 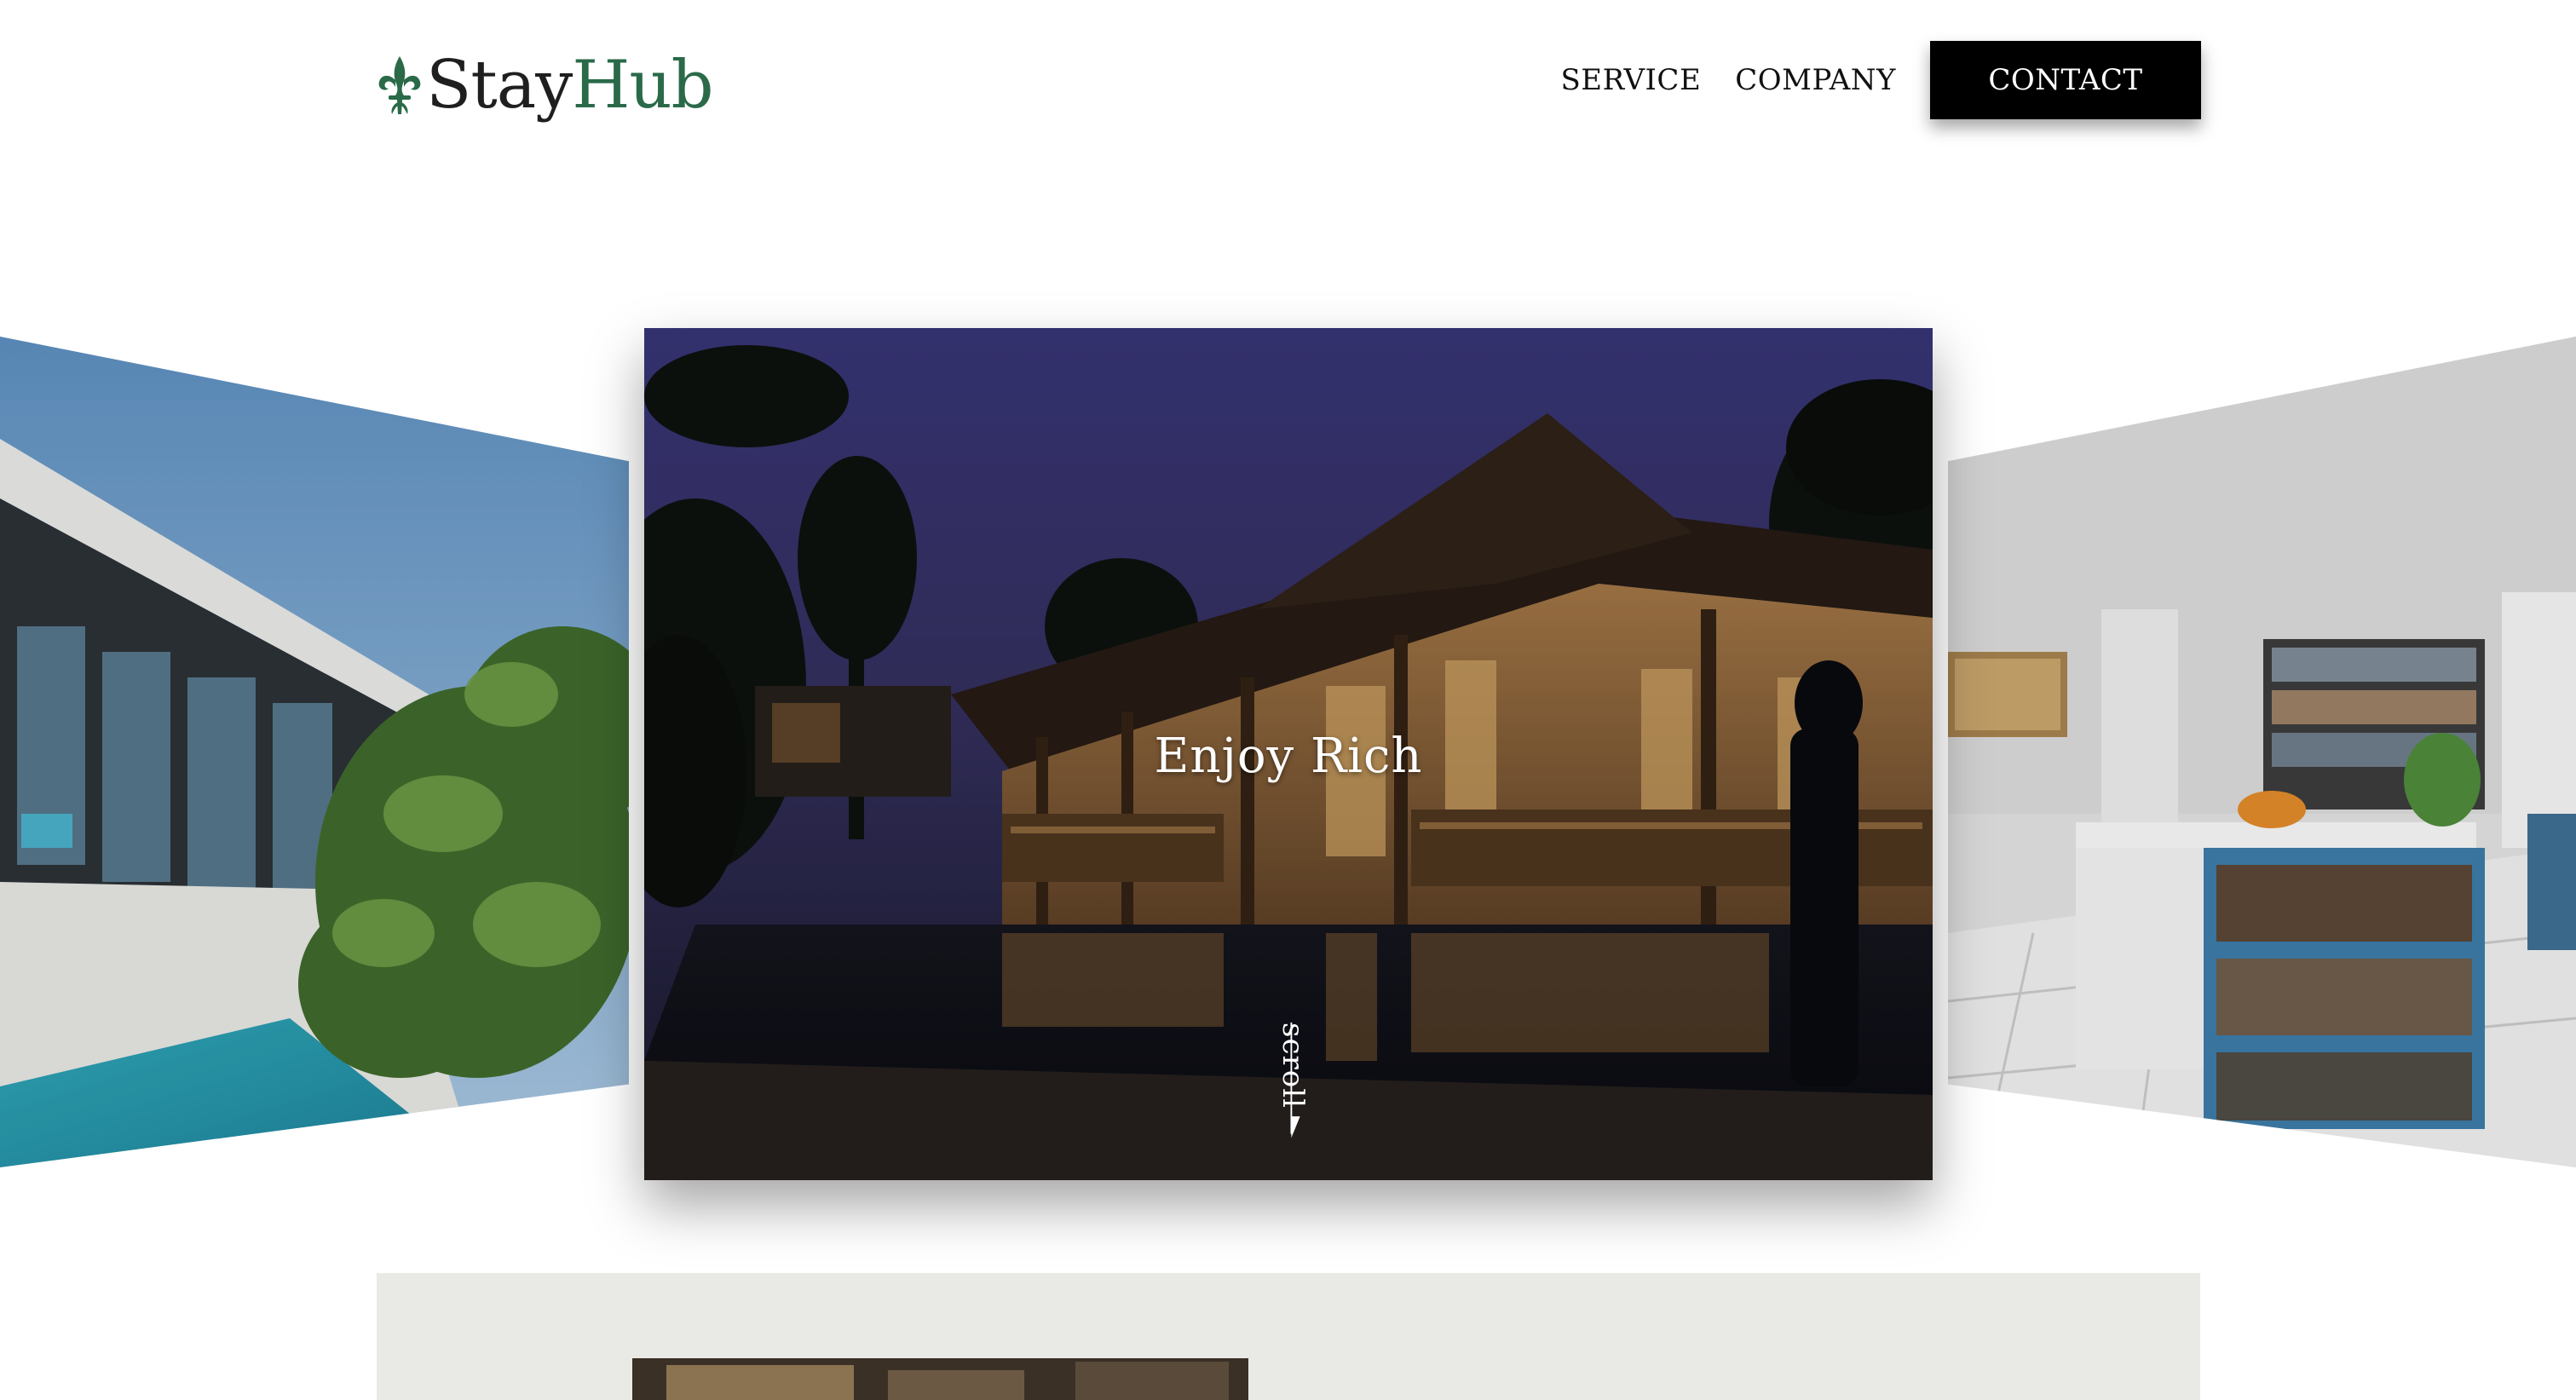 I want to click on contact-button: CONTACT, so click(x=2065, y=80).